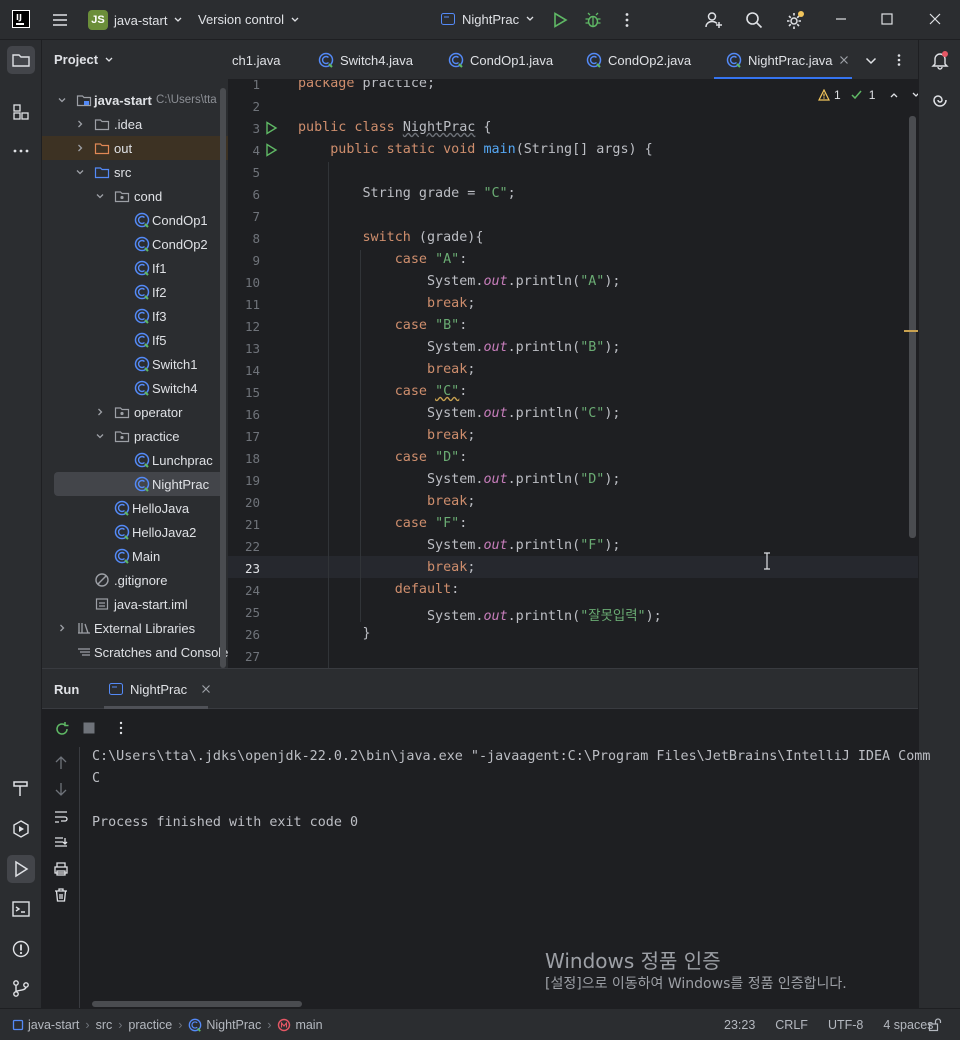  What do you see at coordinates (135, 604) in the screenshot?
I see `tree-item-iml: java-start.iml` at bounding box center [135, 604].